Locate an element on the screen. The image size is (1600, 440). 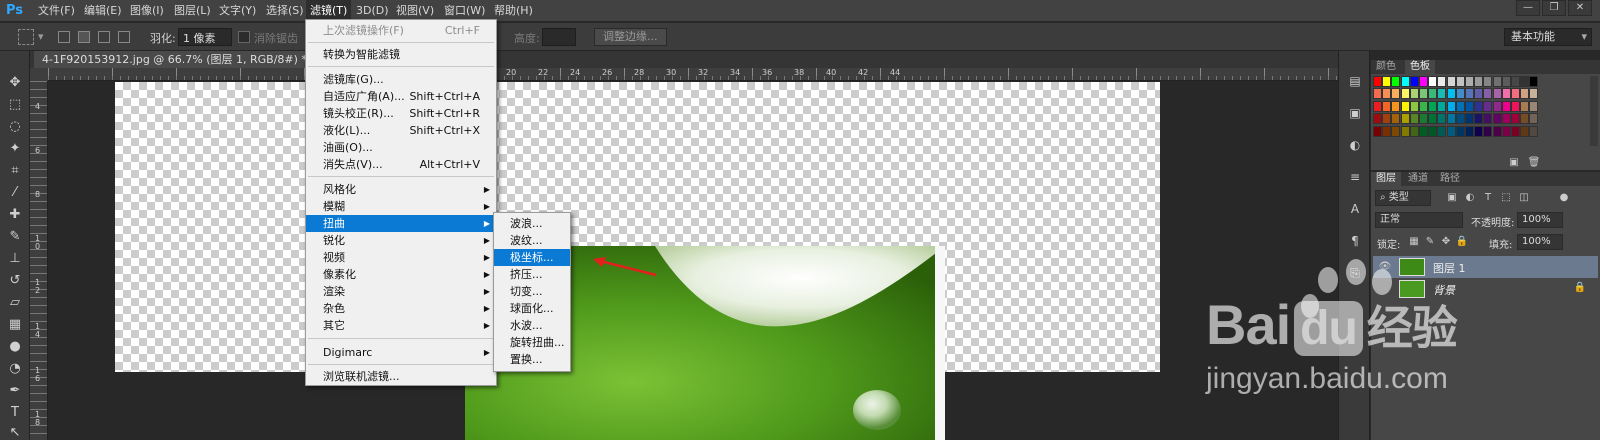
type-tool-icon: T is located at coordinates (15, 413).